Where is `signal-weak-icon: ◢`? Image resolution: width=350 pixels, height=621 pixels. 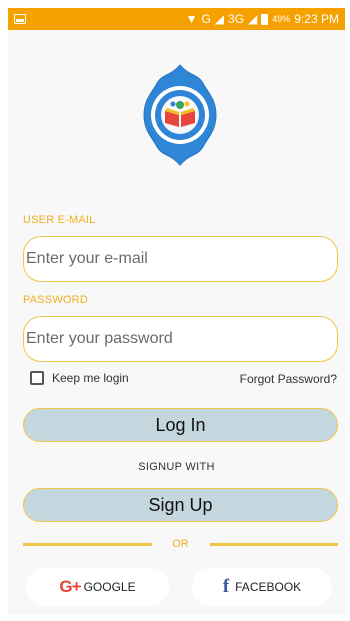 signal-weak-icon: ◢ is located at coordinates (253, 19).